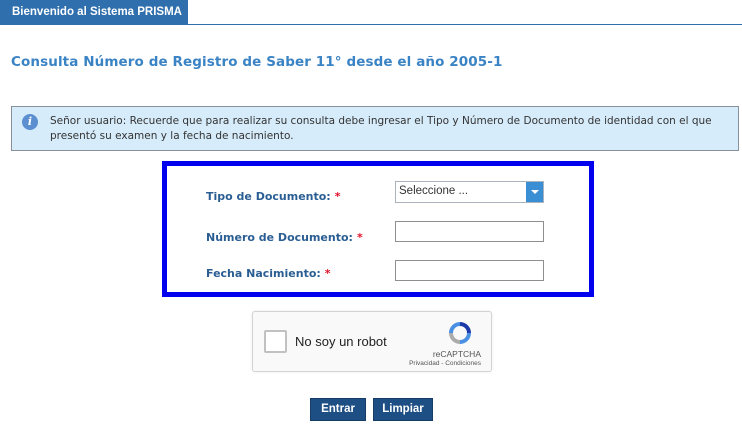  What do you see at coordinates (469, 231) in the screenshot?
I see `document-number-input` at bounding box center [469, 231].